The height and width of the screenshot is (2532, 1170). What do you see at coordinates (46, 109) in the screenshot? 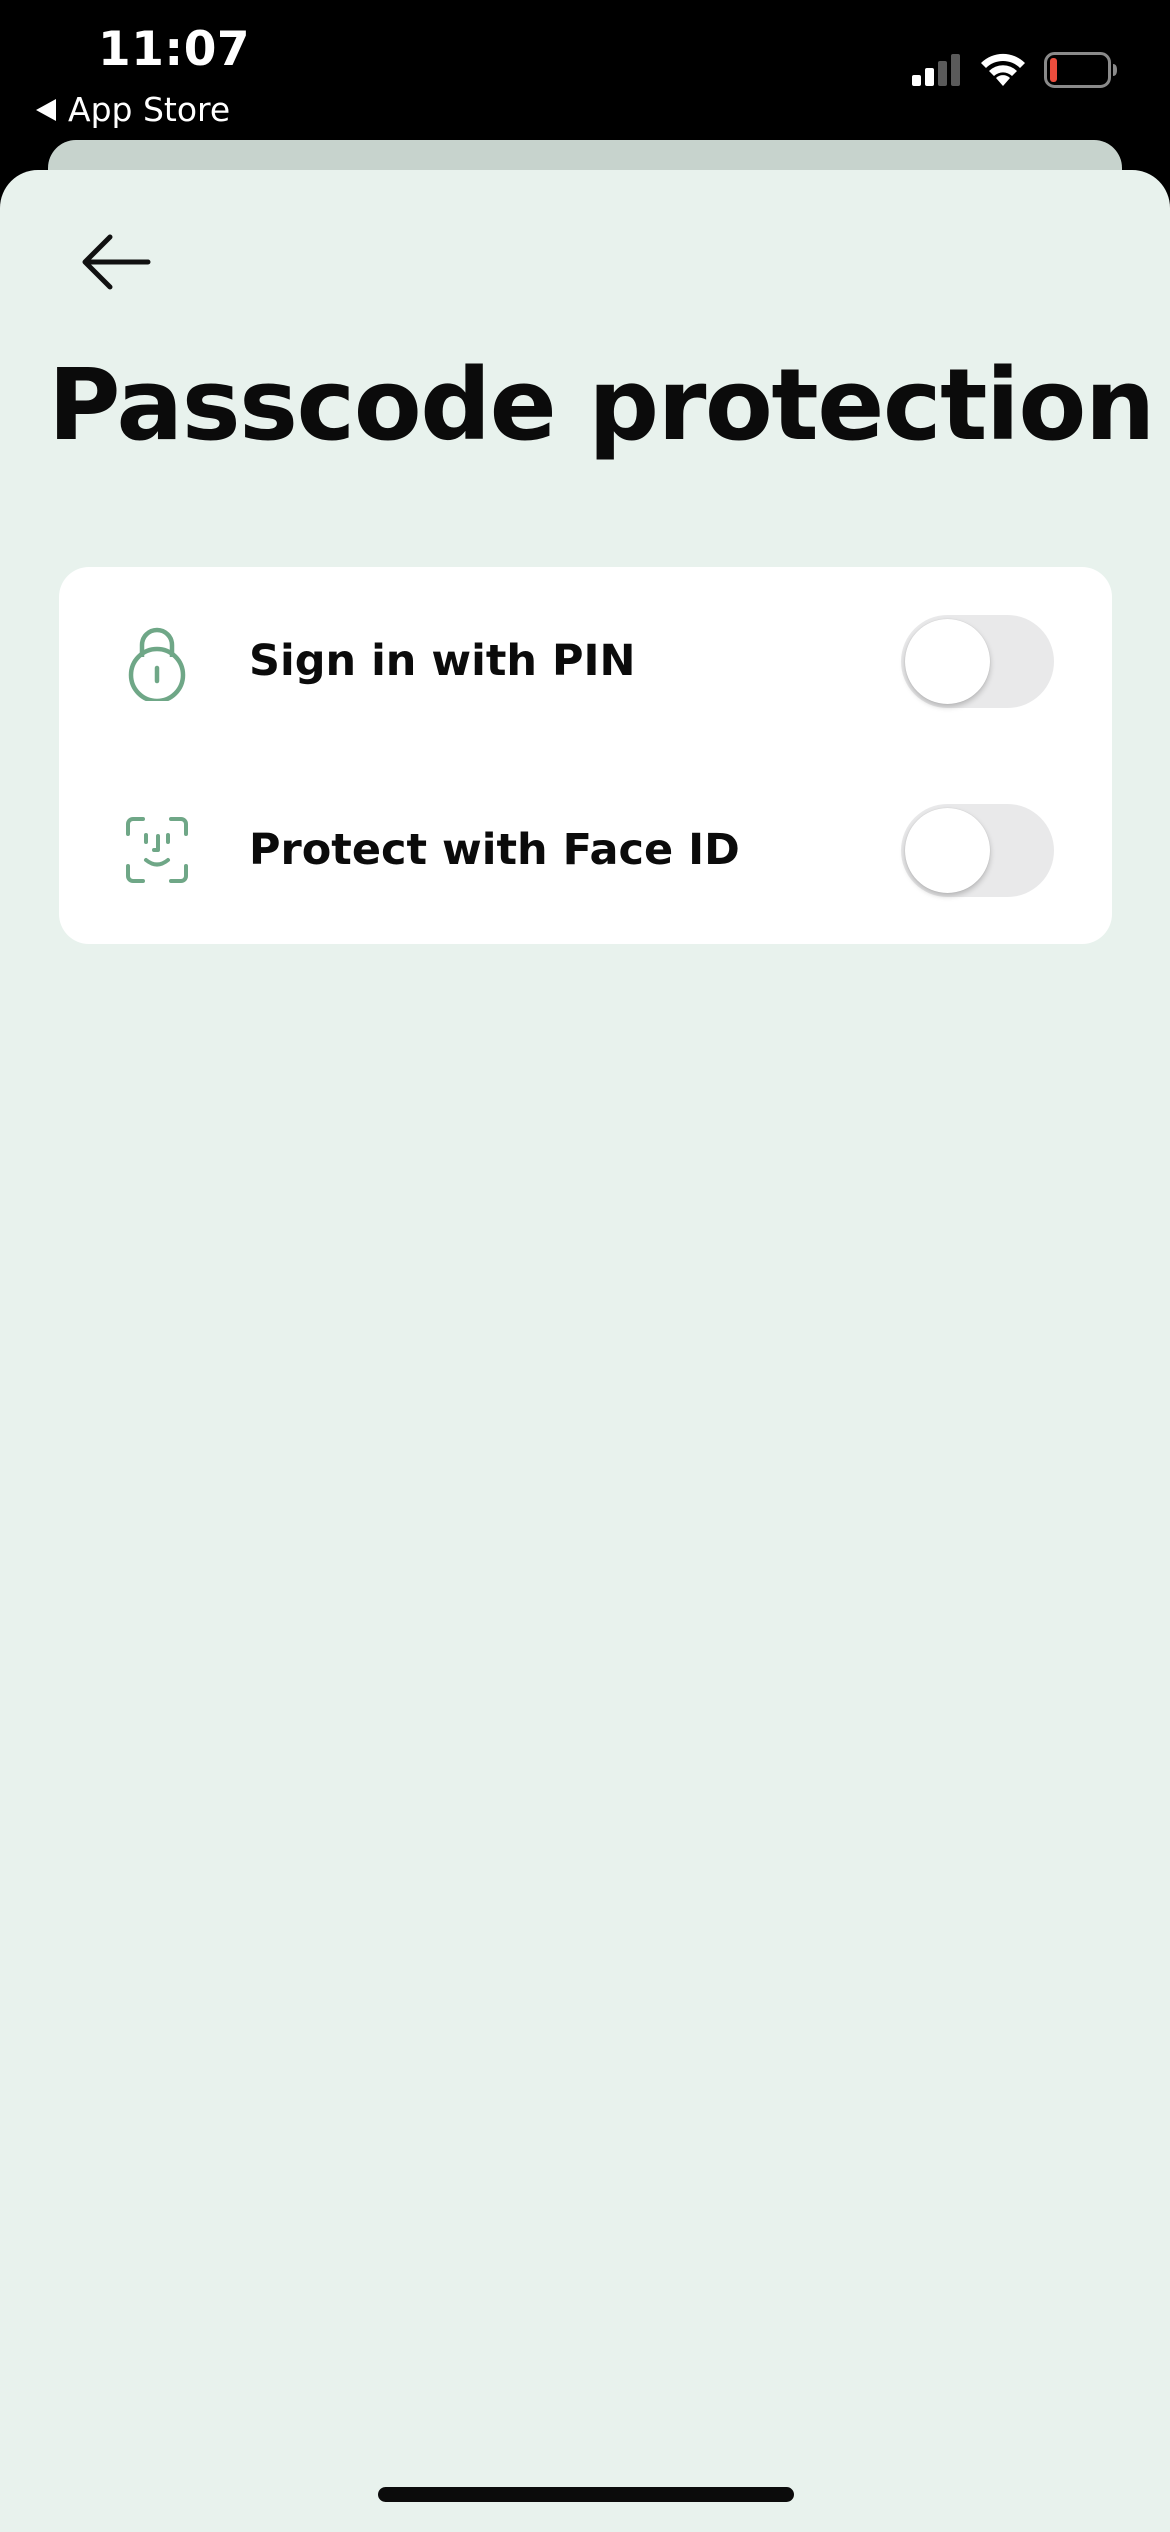
I see `back-triangle-icon` at bounding box center [46, 109].